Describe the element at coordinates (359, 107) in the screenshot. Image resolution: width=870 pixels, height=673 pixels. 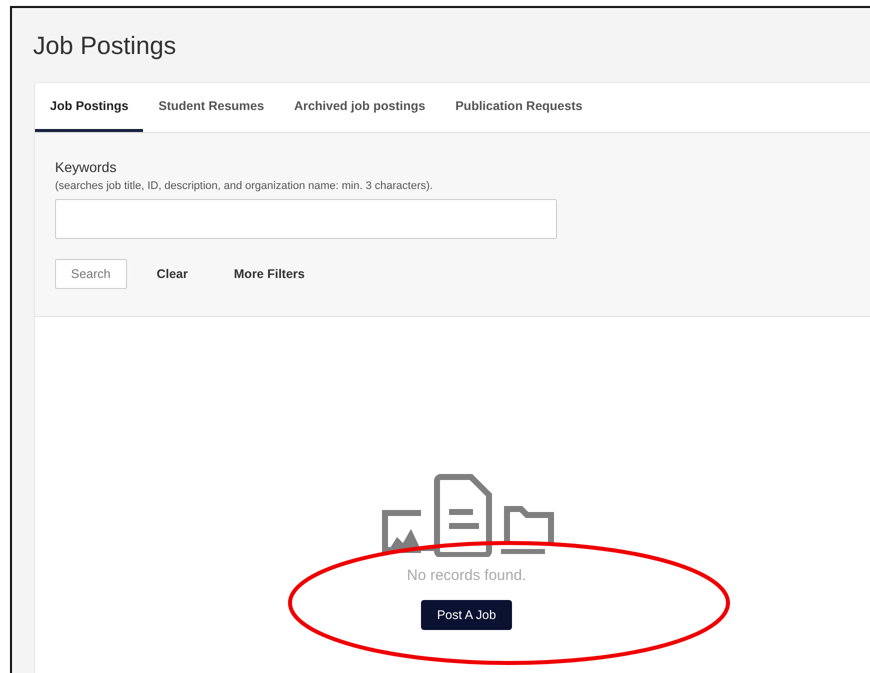
I see `tab: Archived job postings` at that location.